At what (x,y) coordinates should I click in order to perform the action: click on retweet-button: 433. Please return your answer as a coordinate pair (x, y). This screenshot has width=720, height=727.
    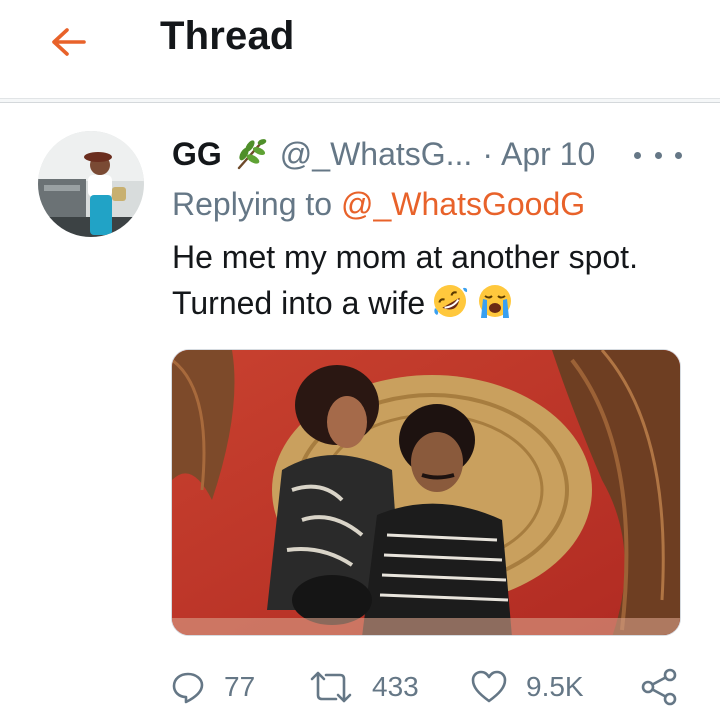
    Looking at the image, I should click on (363, 687).